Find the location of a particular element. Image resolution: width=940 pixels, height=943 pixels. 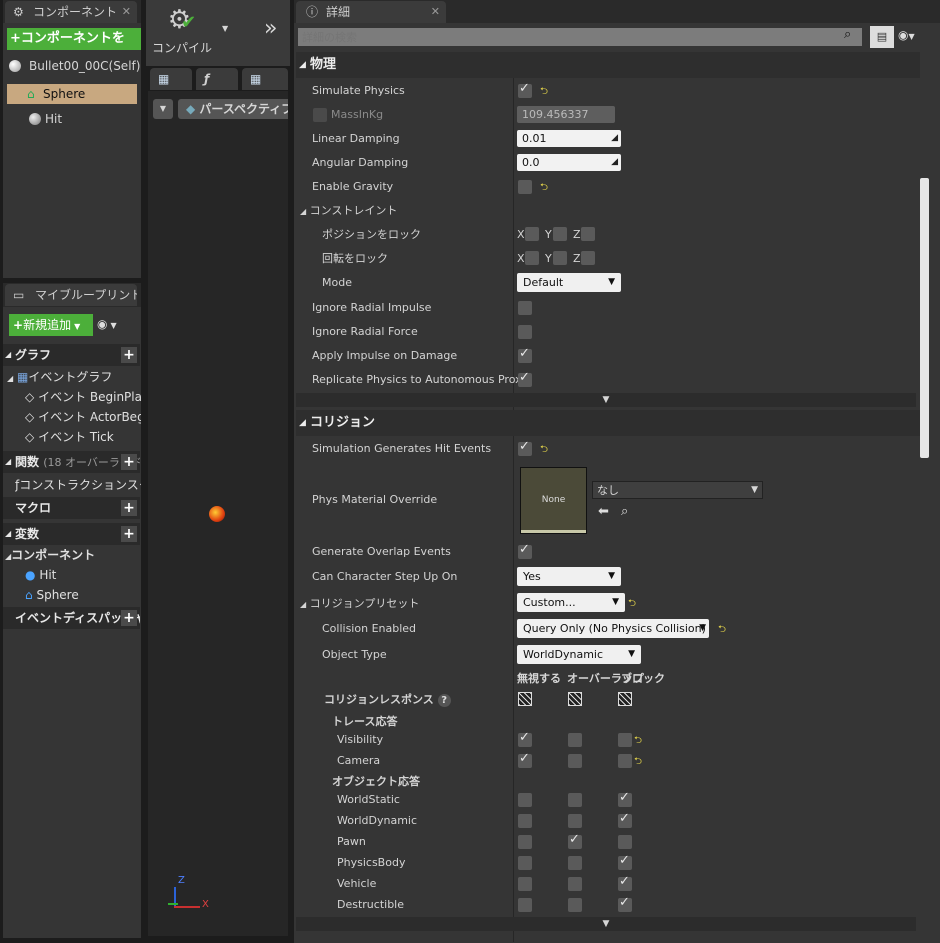

can-step-up-dropdown: Yes ▼ is located at coordinates (569, 576).